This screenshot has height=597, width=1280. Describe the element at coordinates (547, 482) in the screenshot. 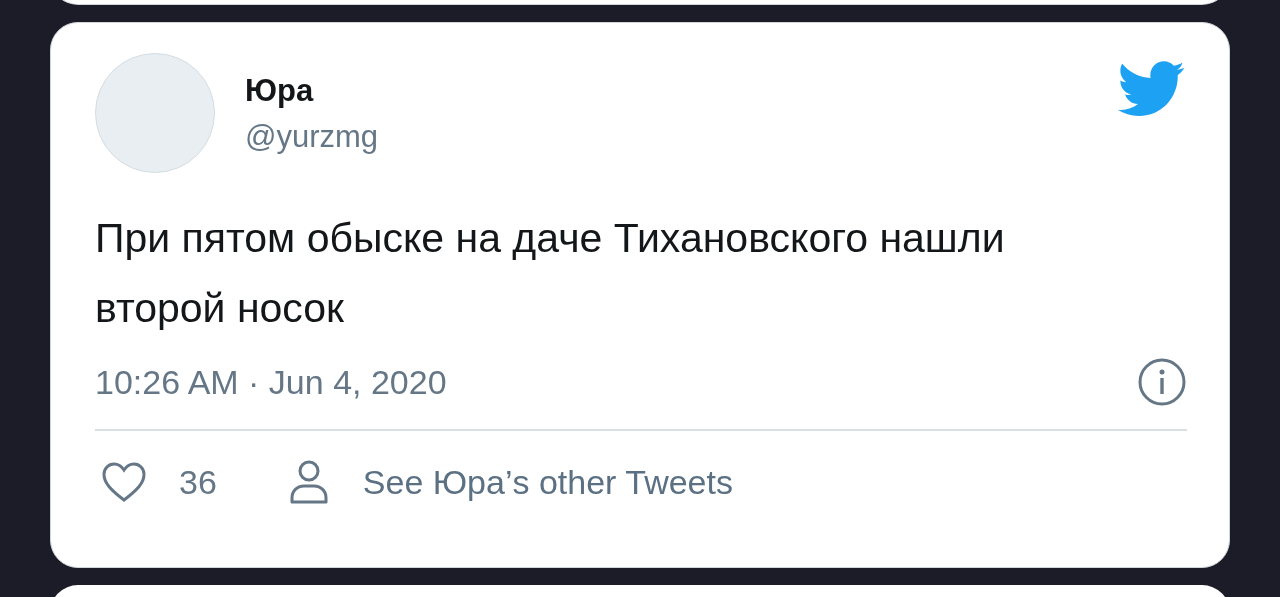

I see `other-tweets-link: See Юра’s other Tweets` at that location.